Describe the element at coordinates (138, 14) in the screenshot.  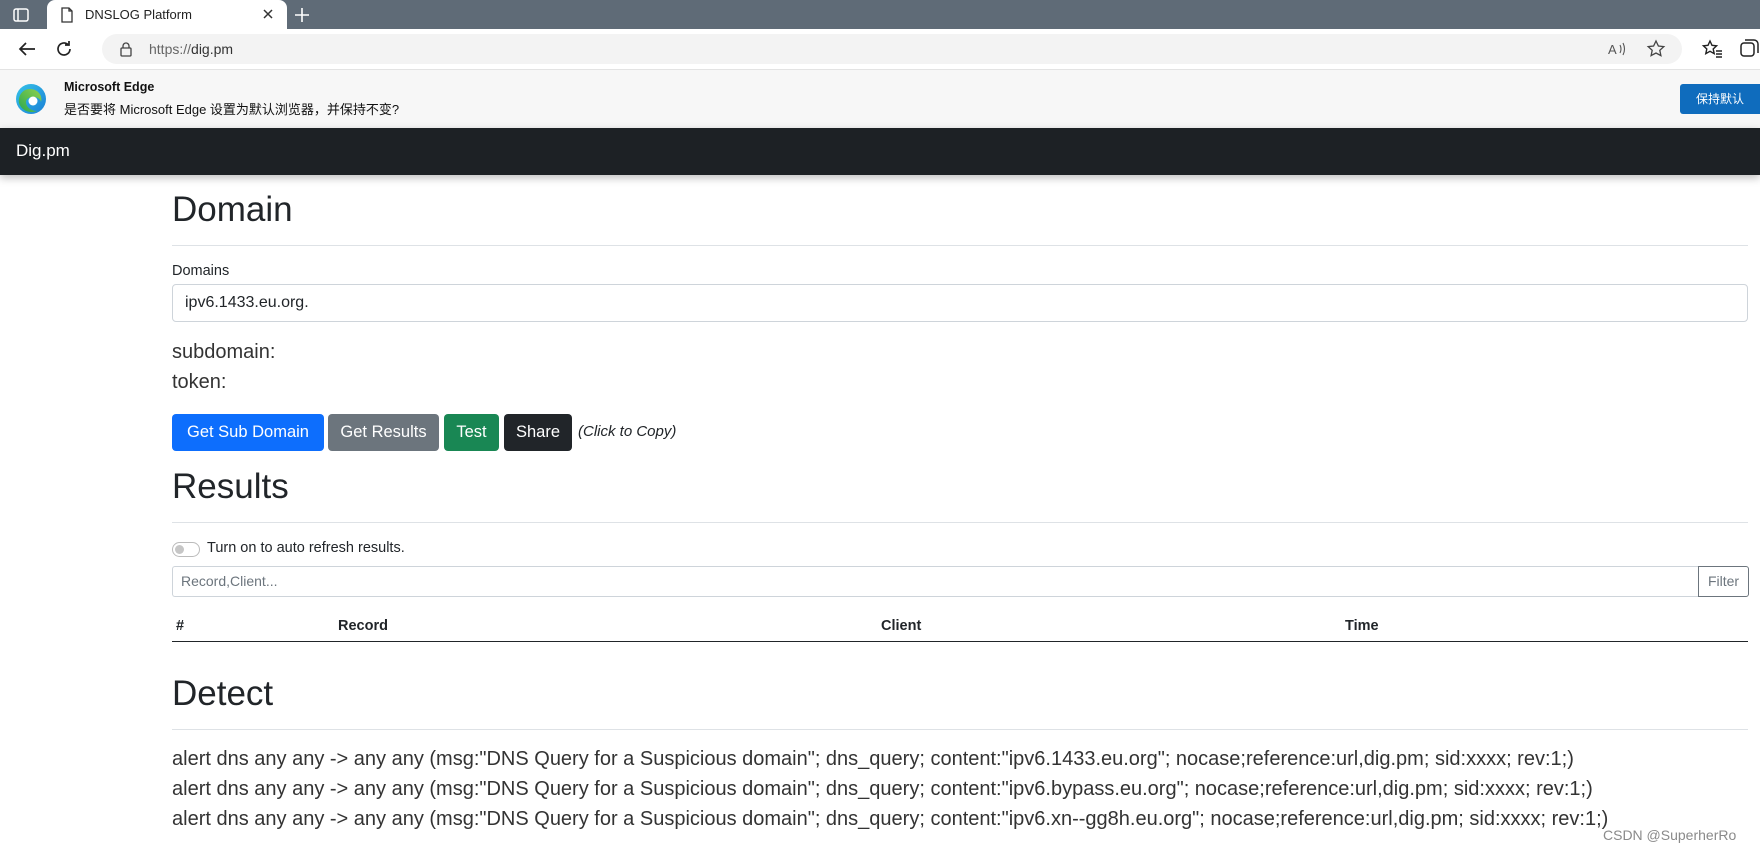
I see `tab-title: DNSLOG Platform` at that location.